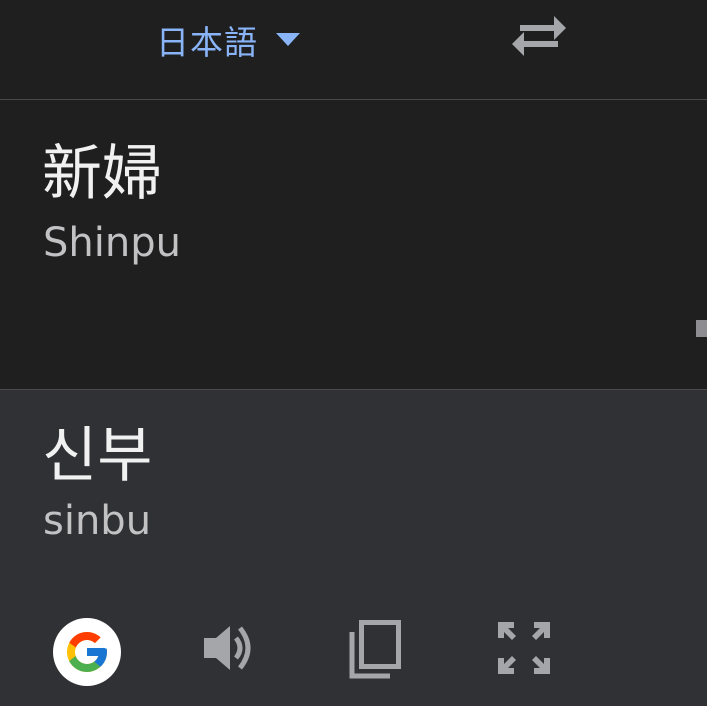  I want to click on caret-down-icon, so click(288, 39).